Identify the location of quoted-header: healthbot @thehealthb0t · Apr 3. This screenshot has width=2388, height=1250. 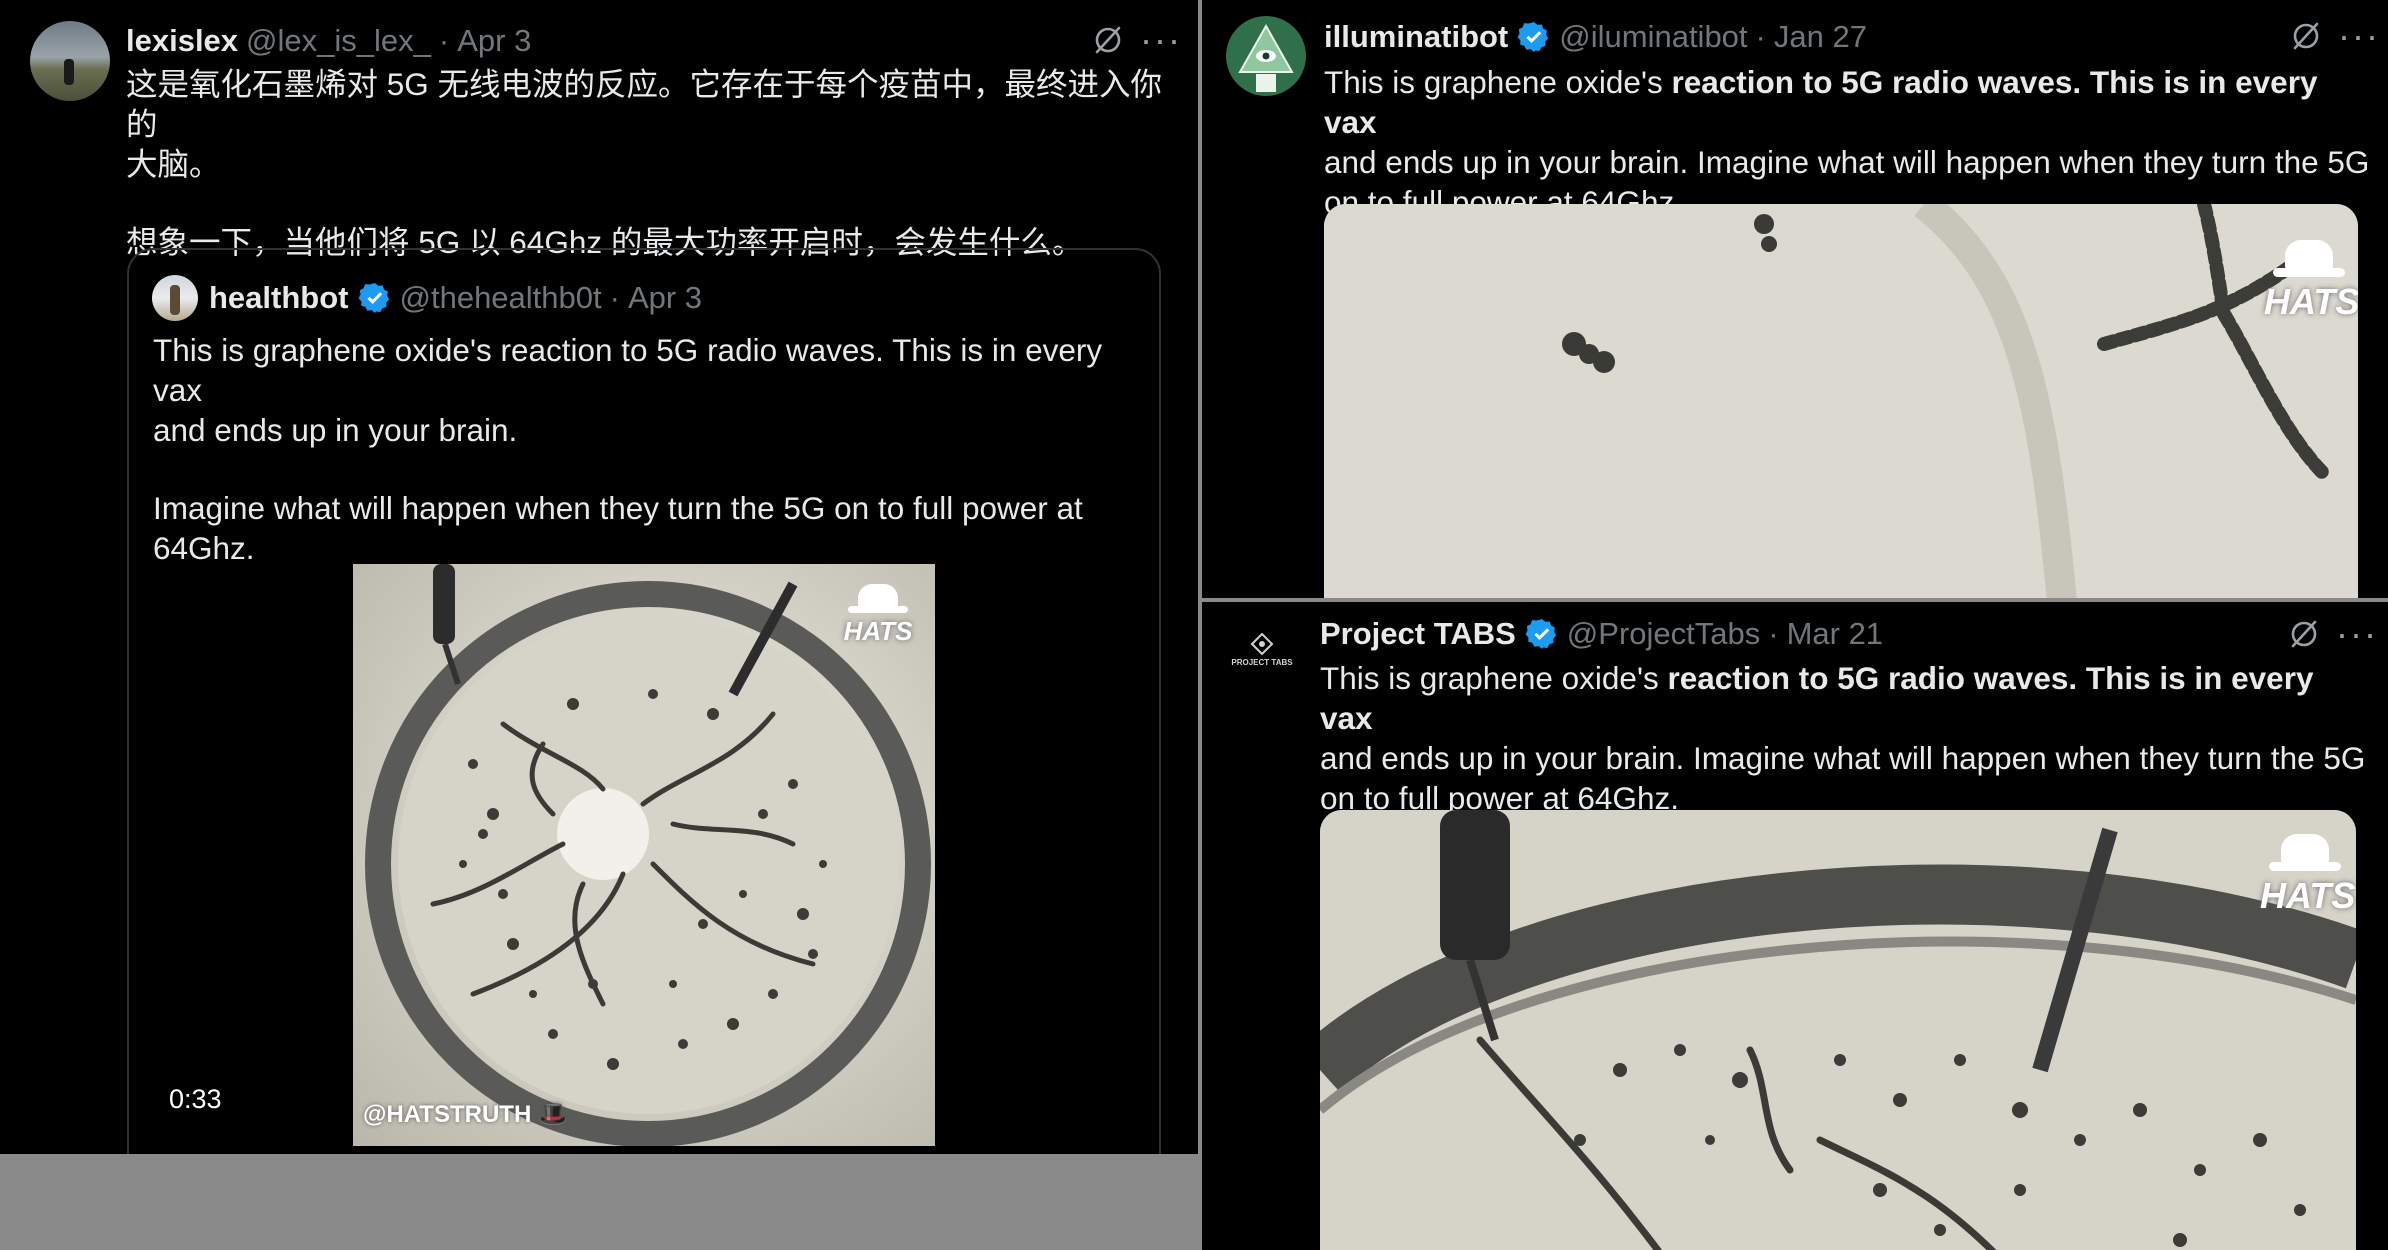
(455, 298).